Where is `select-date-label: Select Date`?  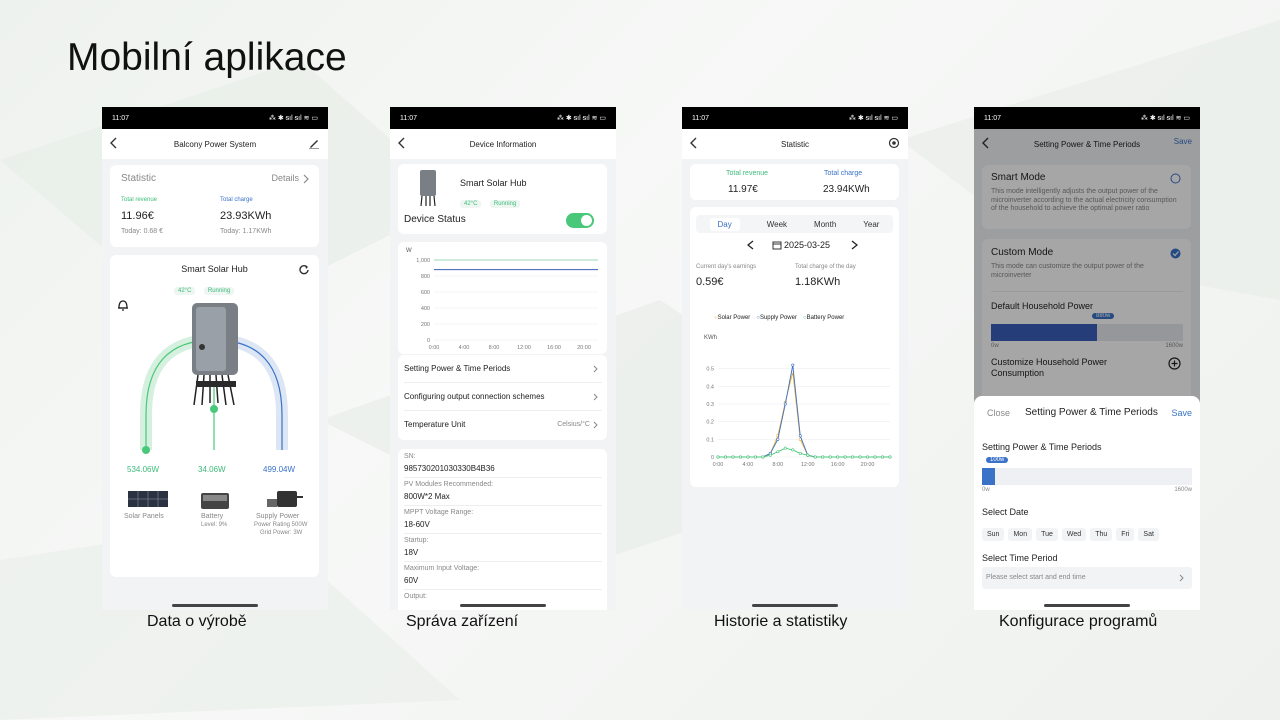
select-date-label: Select Date is located at coordinates (1005, 512).